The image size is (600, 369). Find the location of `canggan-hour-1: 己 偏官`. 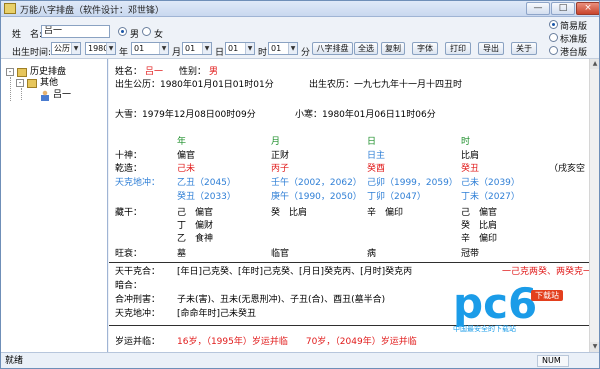

canggan-hour-1: 己 偏官 is located at coordinates (479, 213).